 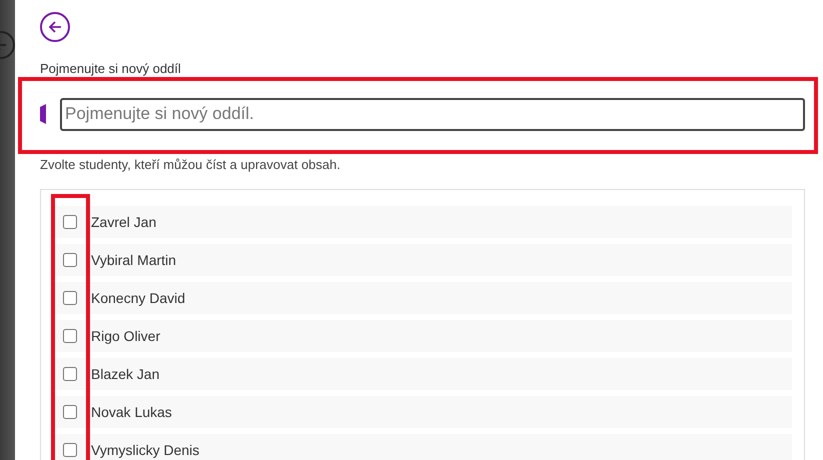 I want to click on field-label: Pojmenujte si nový oddíl, so click(x=110, y=68).